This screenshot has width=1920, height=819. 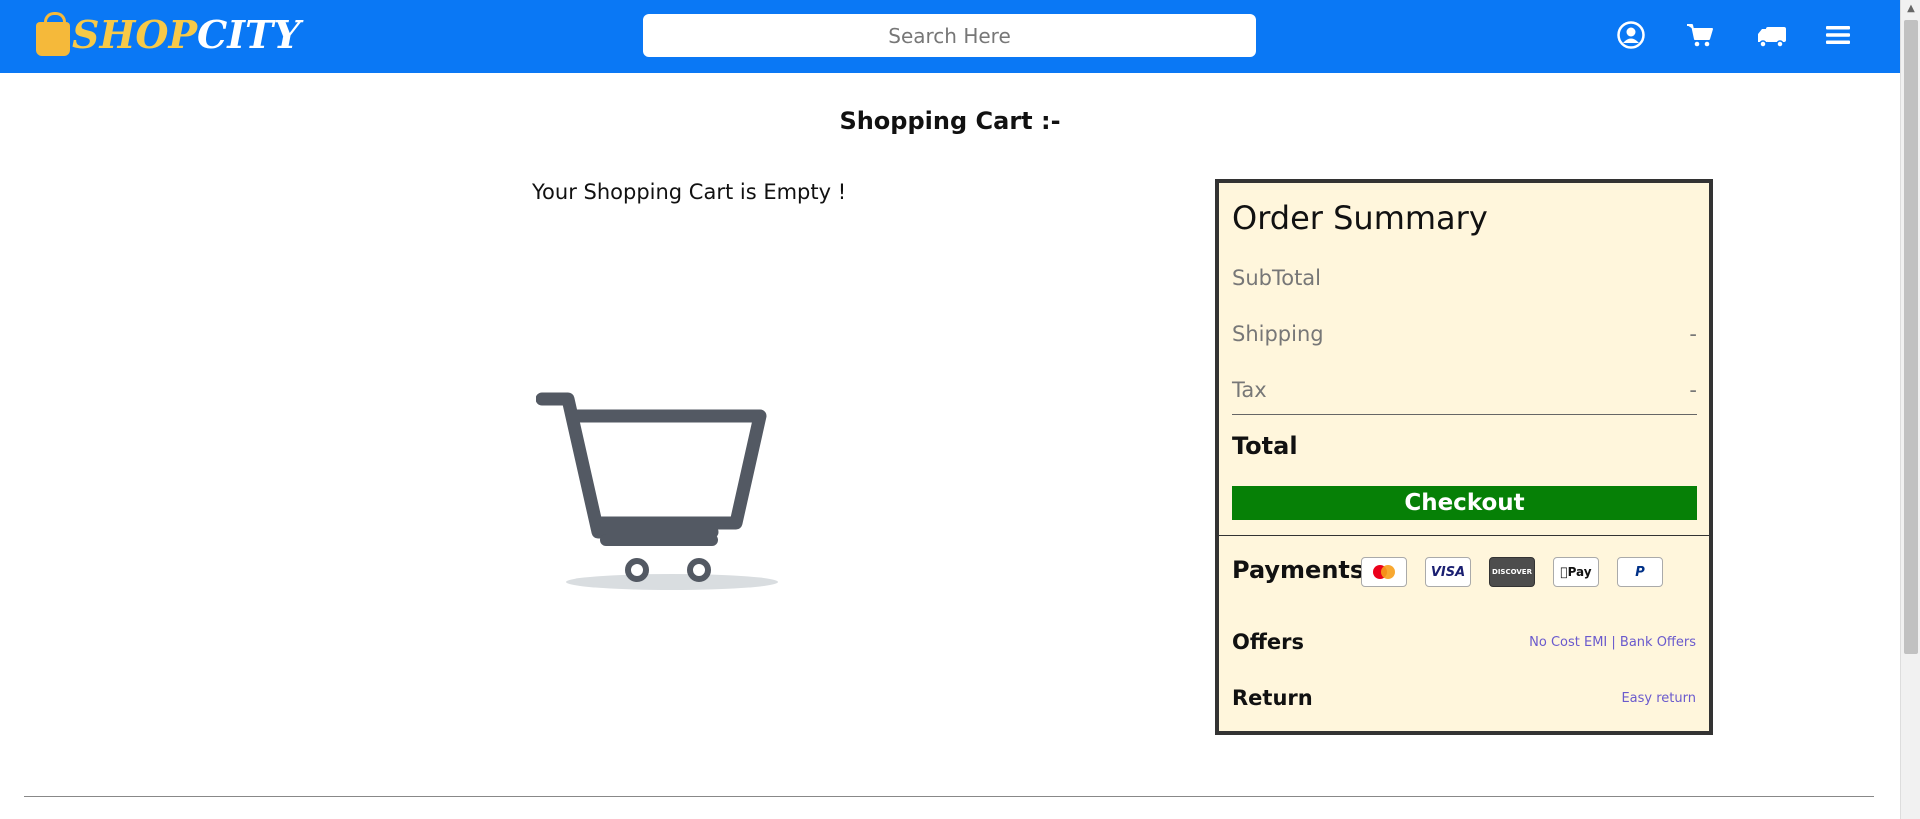 What do you see at coordinates (1268, 642) in the screenshot?
I see `offers-label: Offers` at bounding box center [1268, 642].